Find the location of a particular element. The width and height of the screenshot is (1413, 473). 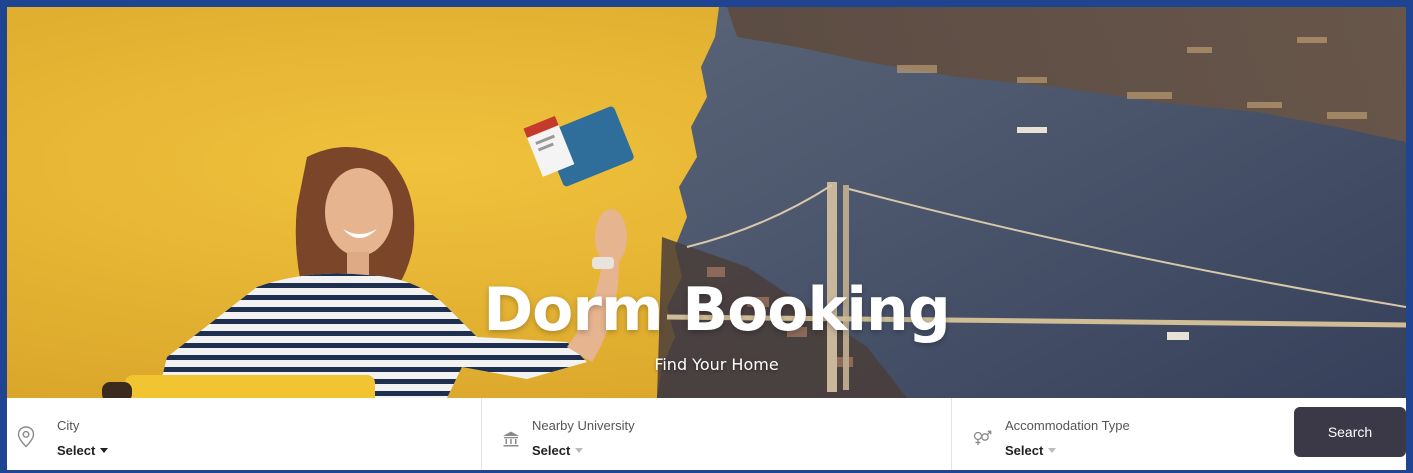

university-label: Nearby University is located at coordinates (583, 425).